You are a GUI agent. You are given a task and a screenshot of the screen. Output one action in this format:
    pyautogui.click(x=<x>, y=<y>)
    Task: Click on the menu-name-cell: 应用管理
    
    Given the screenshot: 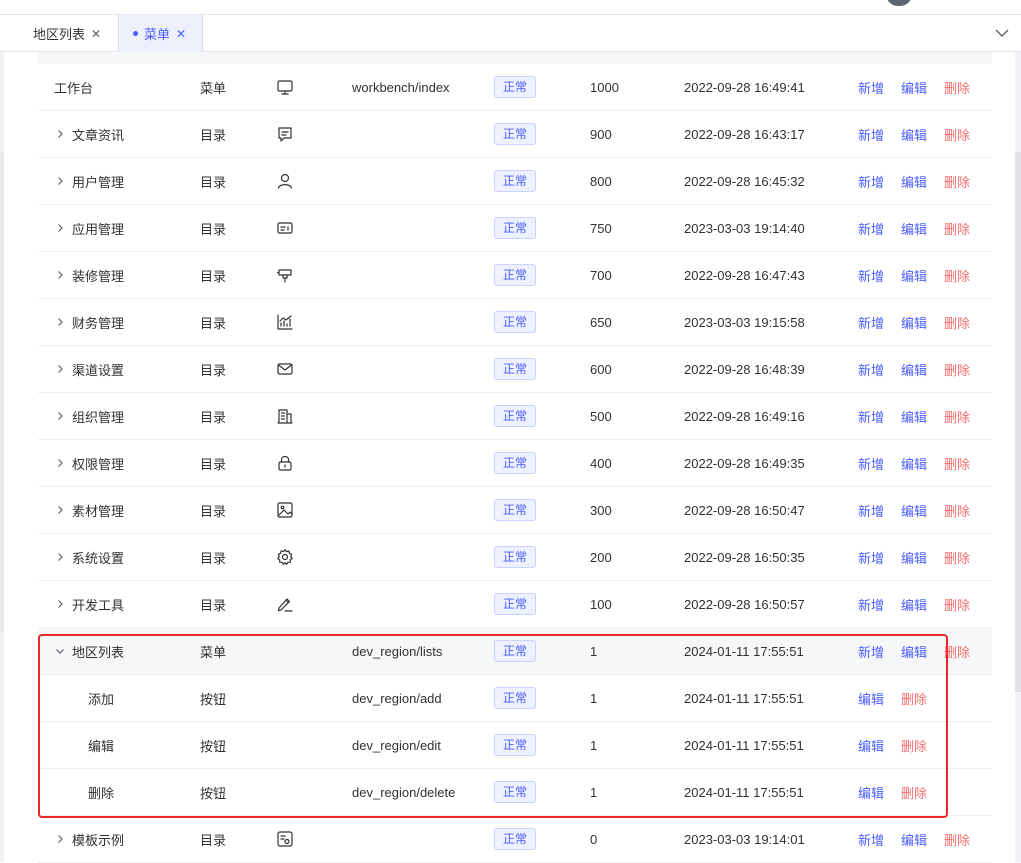 What is the action you would take?
    pyautogui.click(x=89, y=228)
    